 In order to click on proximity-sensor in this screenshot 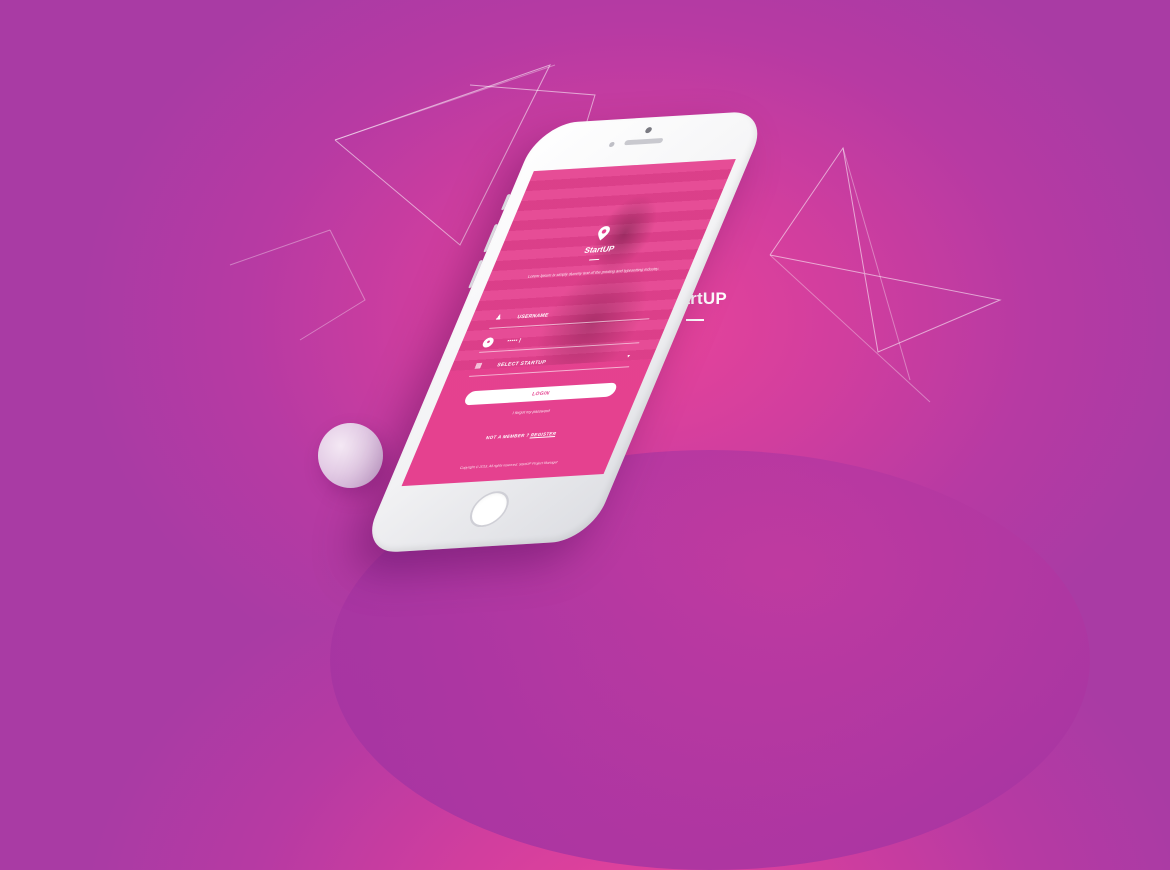, I will do `click(612, 144)`.